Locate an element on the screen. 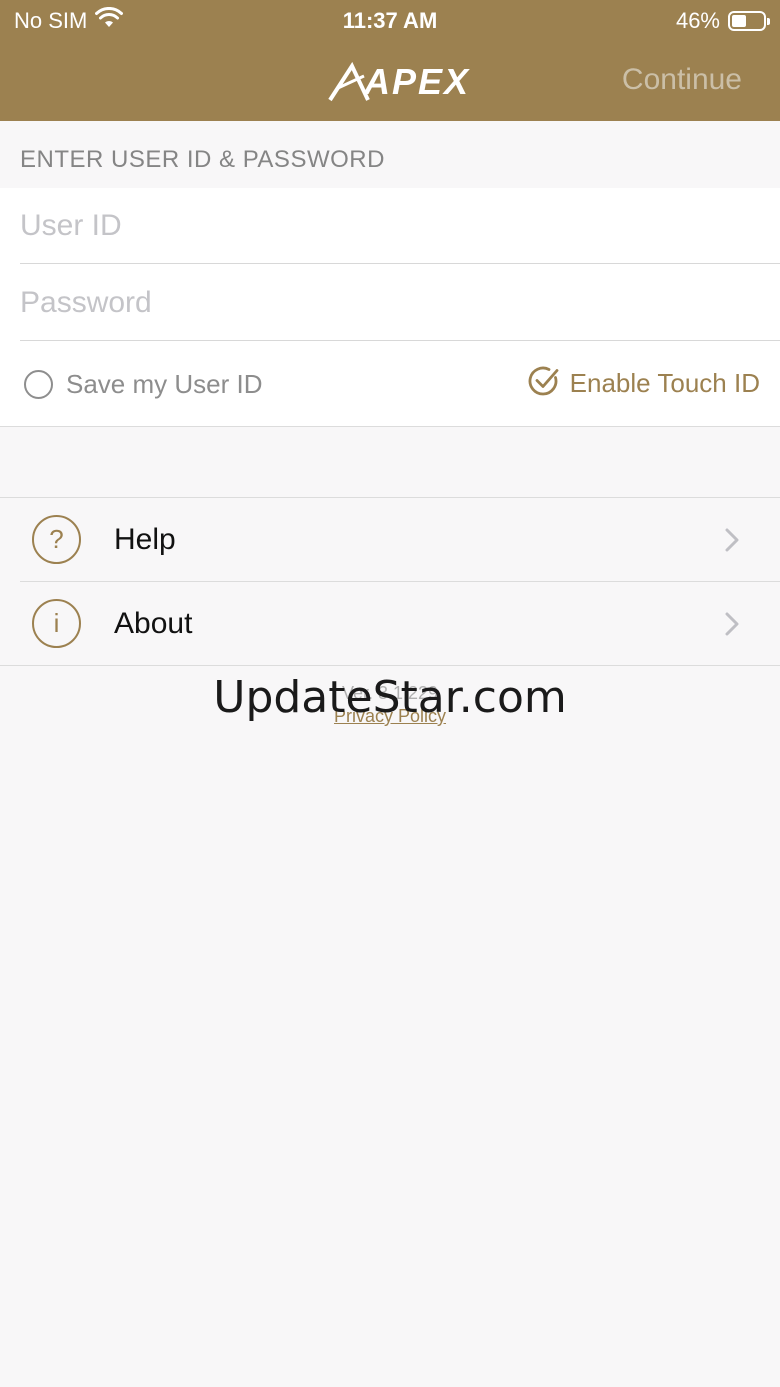 The width and height of the screenshot is (780, 1387). menu-list: ? Help i About is located at coordinates (390, 581).